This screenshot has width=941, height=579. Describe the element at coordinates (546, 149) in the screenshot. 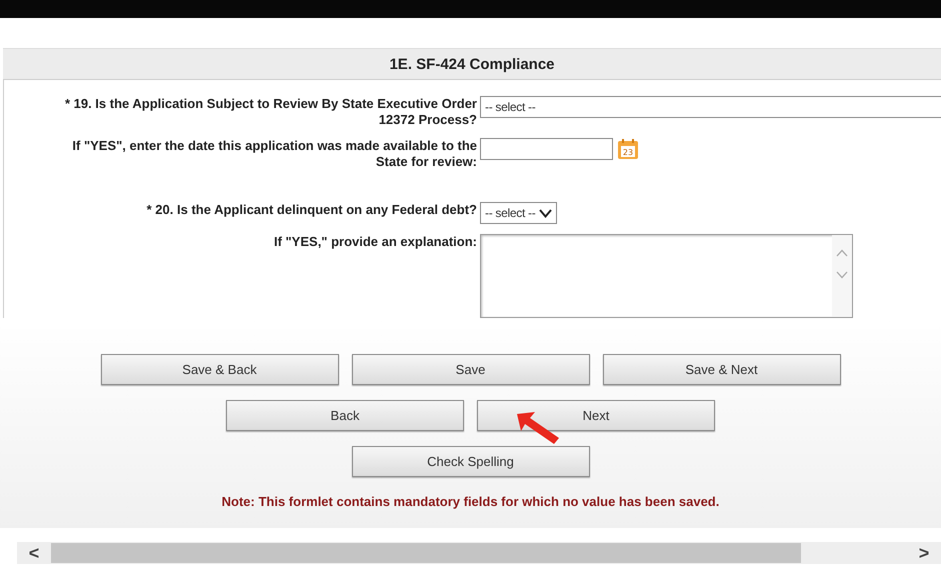

I see `date-field` at that location.